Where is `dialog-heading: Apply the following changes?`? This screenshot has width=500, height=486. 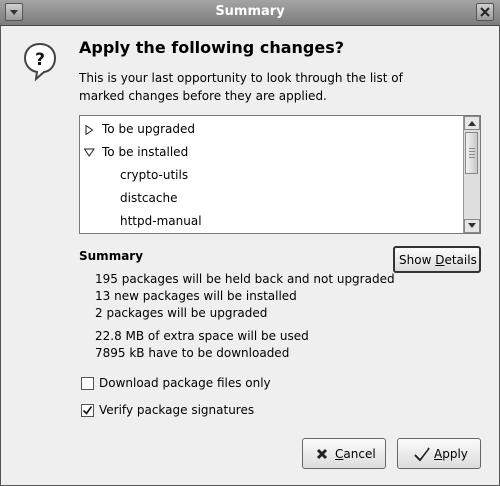
dialog-heading: Apply the following changes? is located at coordinates (211, 47).